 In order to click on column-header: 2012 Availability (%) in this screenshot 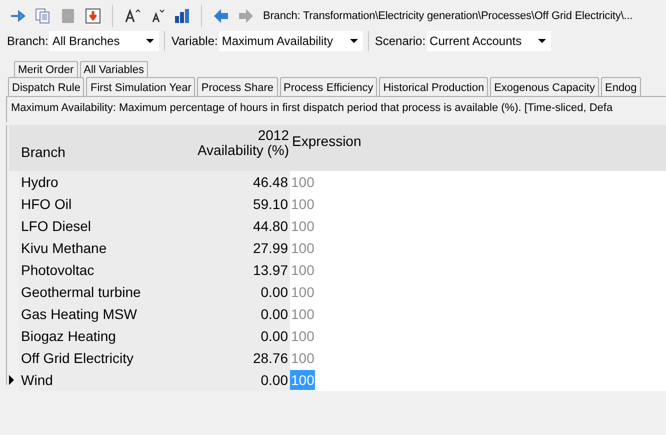, I will do `click(218, 148)`.